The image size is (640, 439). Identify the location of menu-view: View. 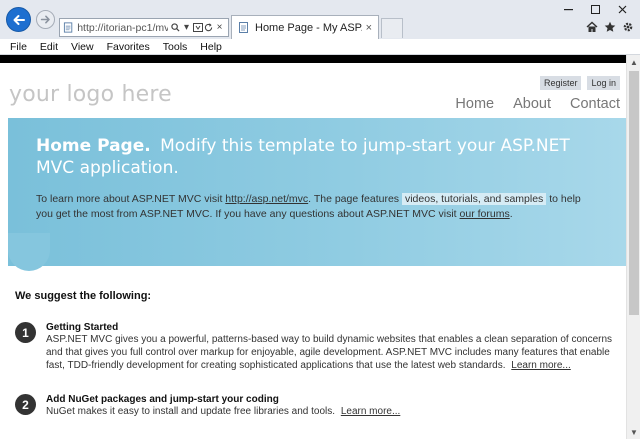
(82, 47).